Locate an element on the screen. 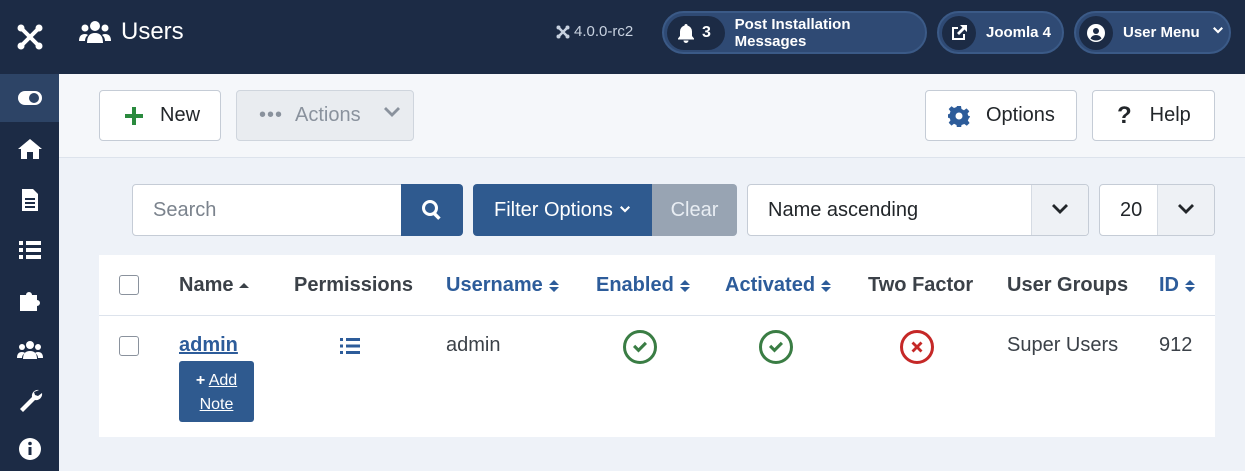  clear-button: Clear is located at coordinates (694, 210).